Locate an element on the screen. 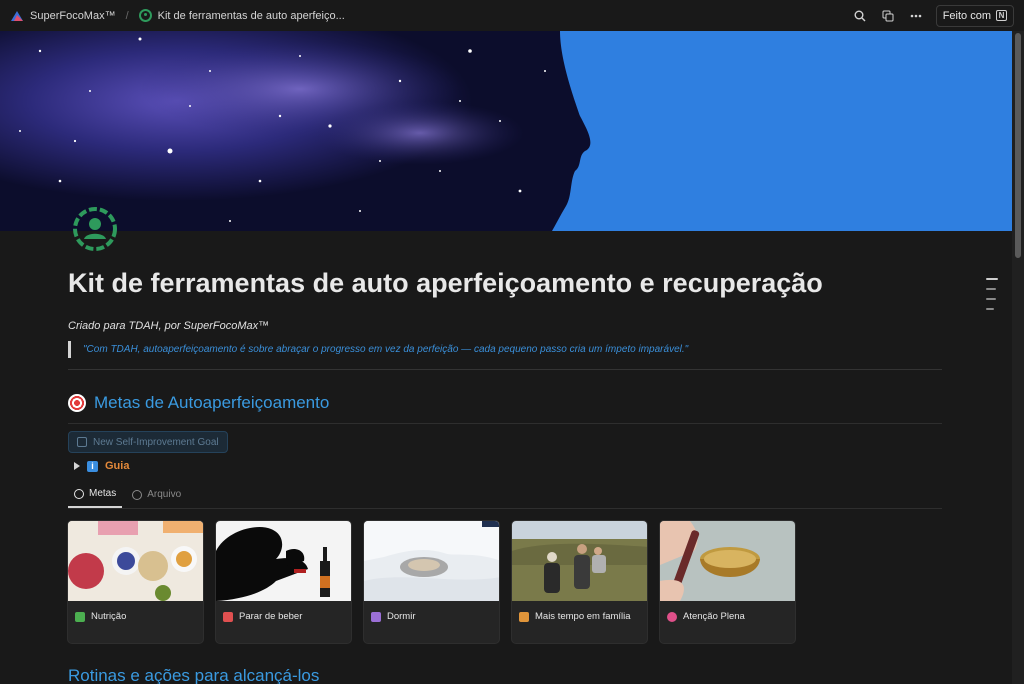  goal-card-family: Mais tempo em família is located at coordinates (579, 582).